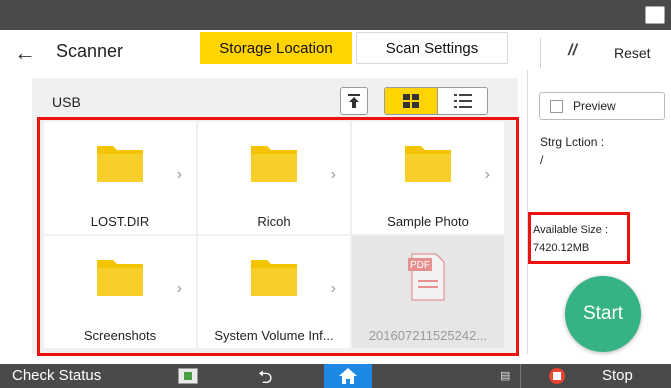 The image size is (671, 388). What do you see at coordinates (556, 106) in the screenshot?
I see `preview-checkbox` at bounding box center [556, 106].